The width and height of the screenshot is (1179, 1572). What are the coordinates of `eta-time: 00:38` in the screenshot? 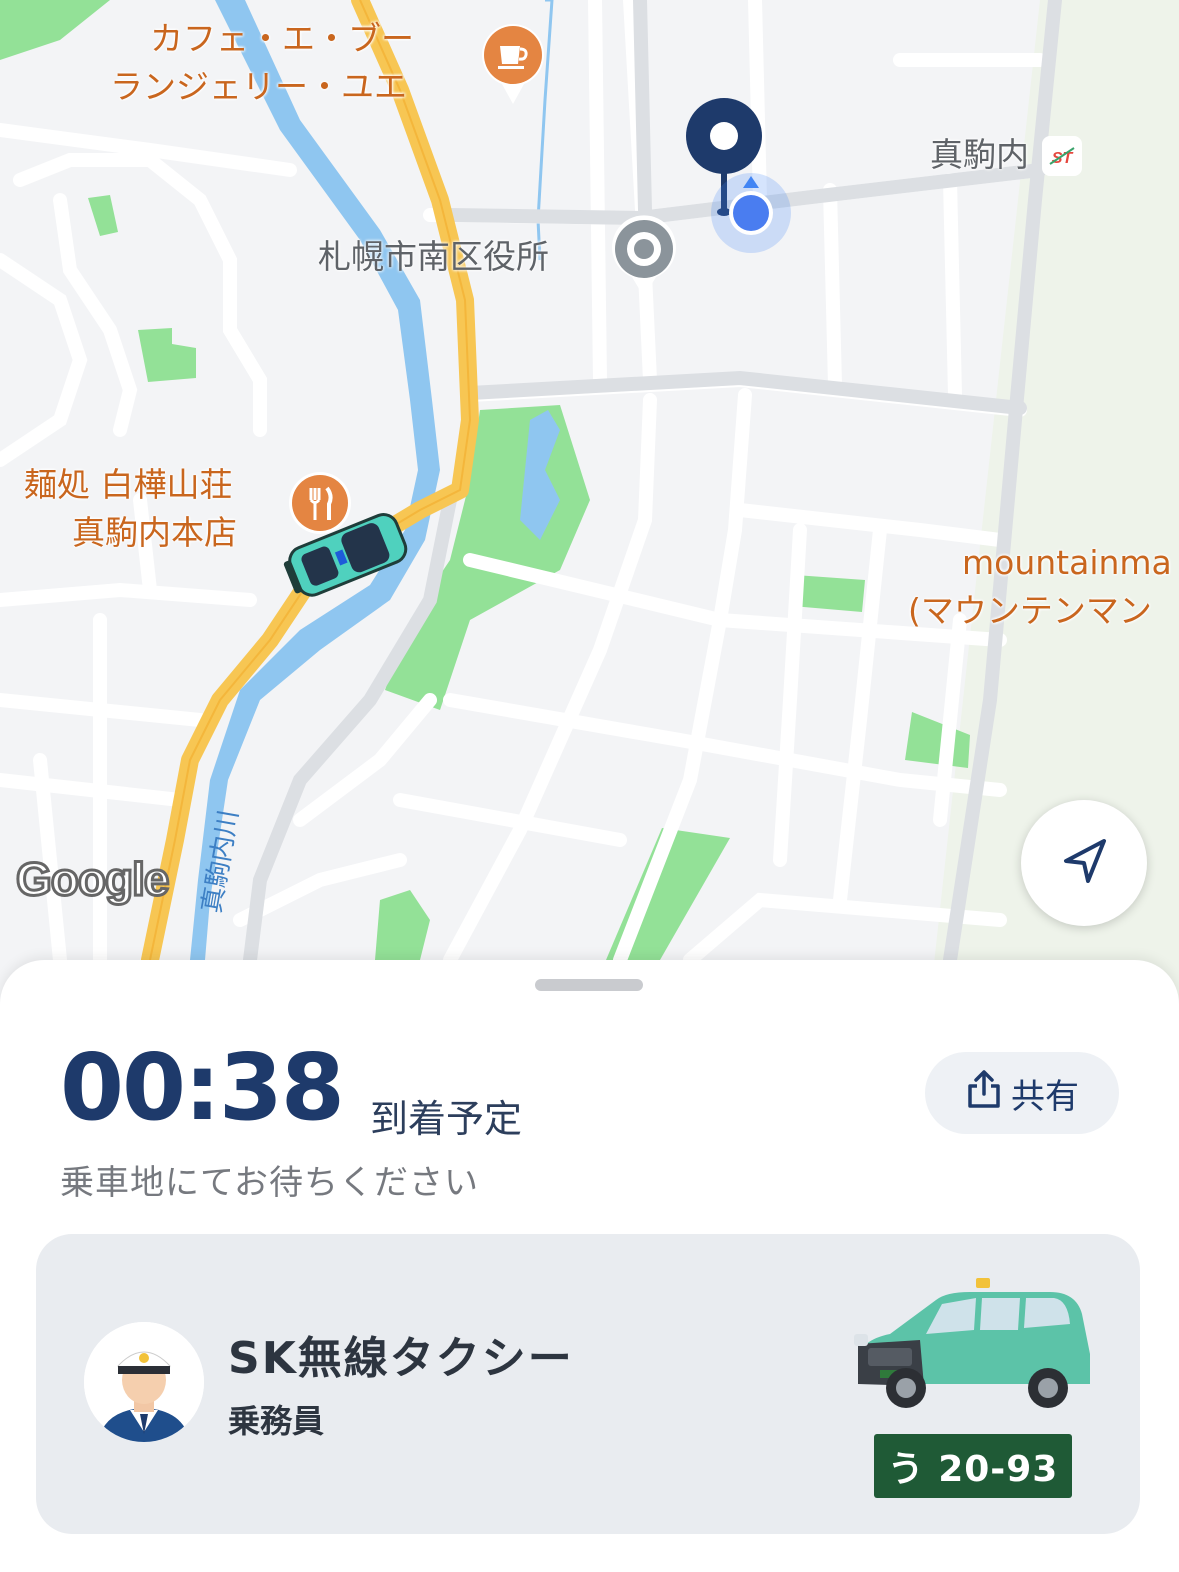 It's located at (202, 1087).